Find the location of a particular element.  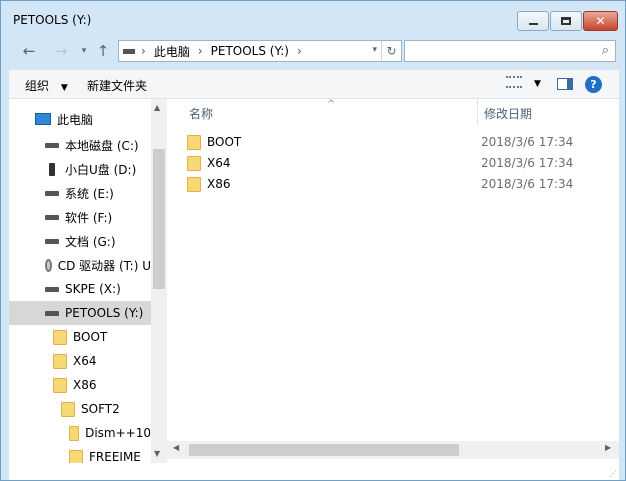

chevron-down-icon: ▾ is located at coordinates (84, 51).